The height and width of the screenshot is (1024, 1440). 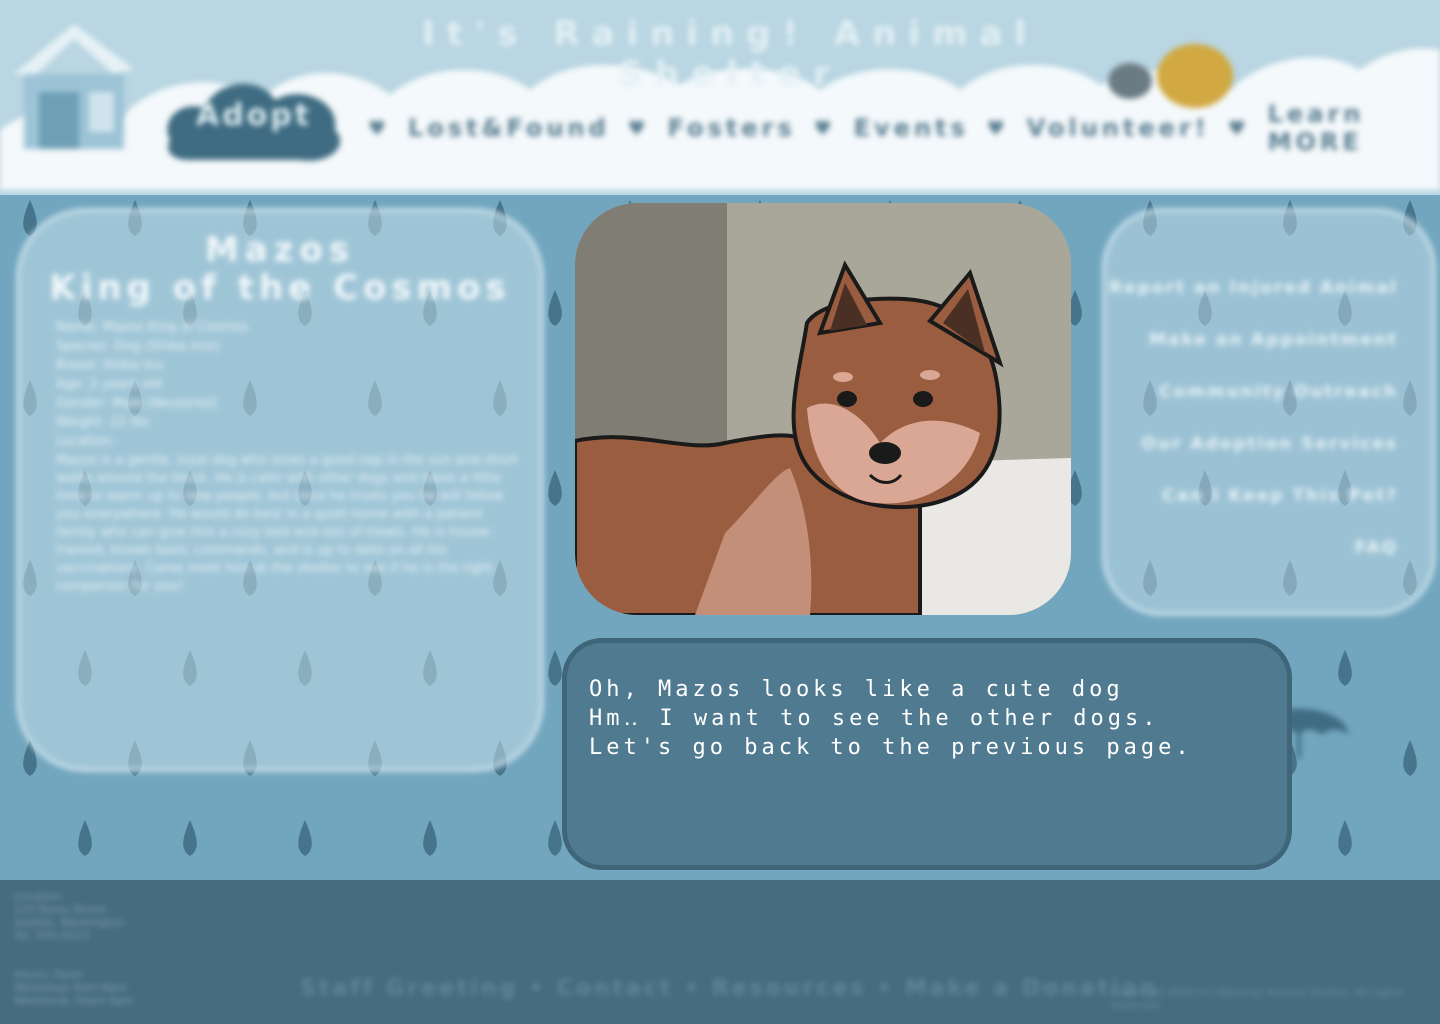 What do you see at coordinates (1376, 548) in the screenshot?
I see `menu-faq: FAQ` at bounding box center [1376, 548].